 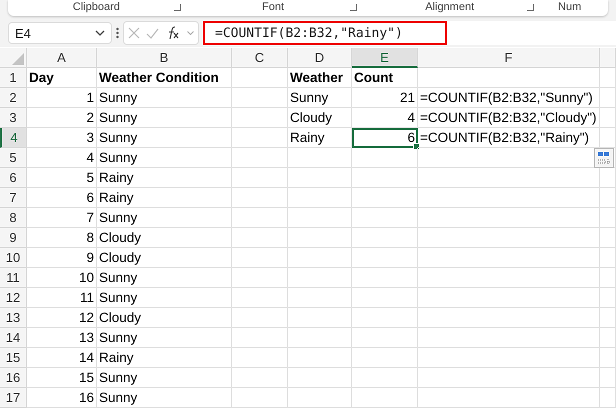 What do you see at coordinates (62, 358) in the screenshot?
I see `table-cell: 14` at bounding box center [62, 358].